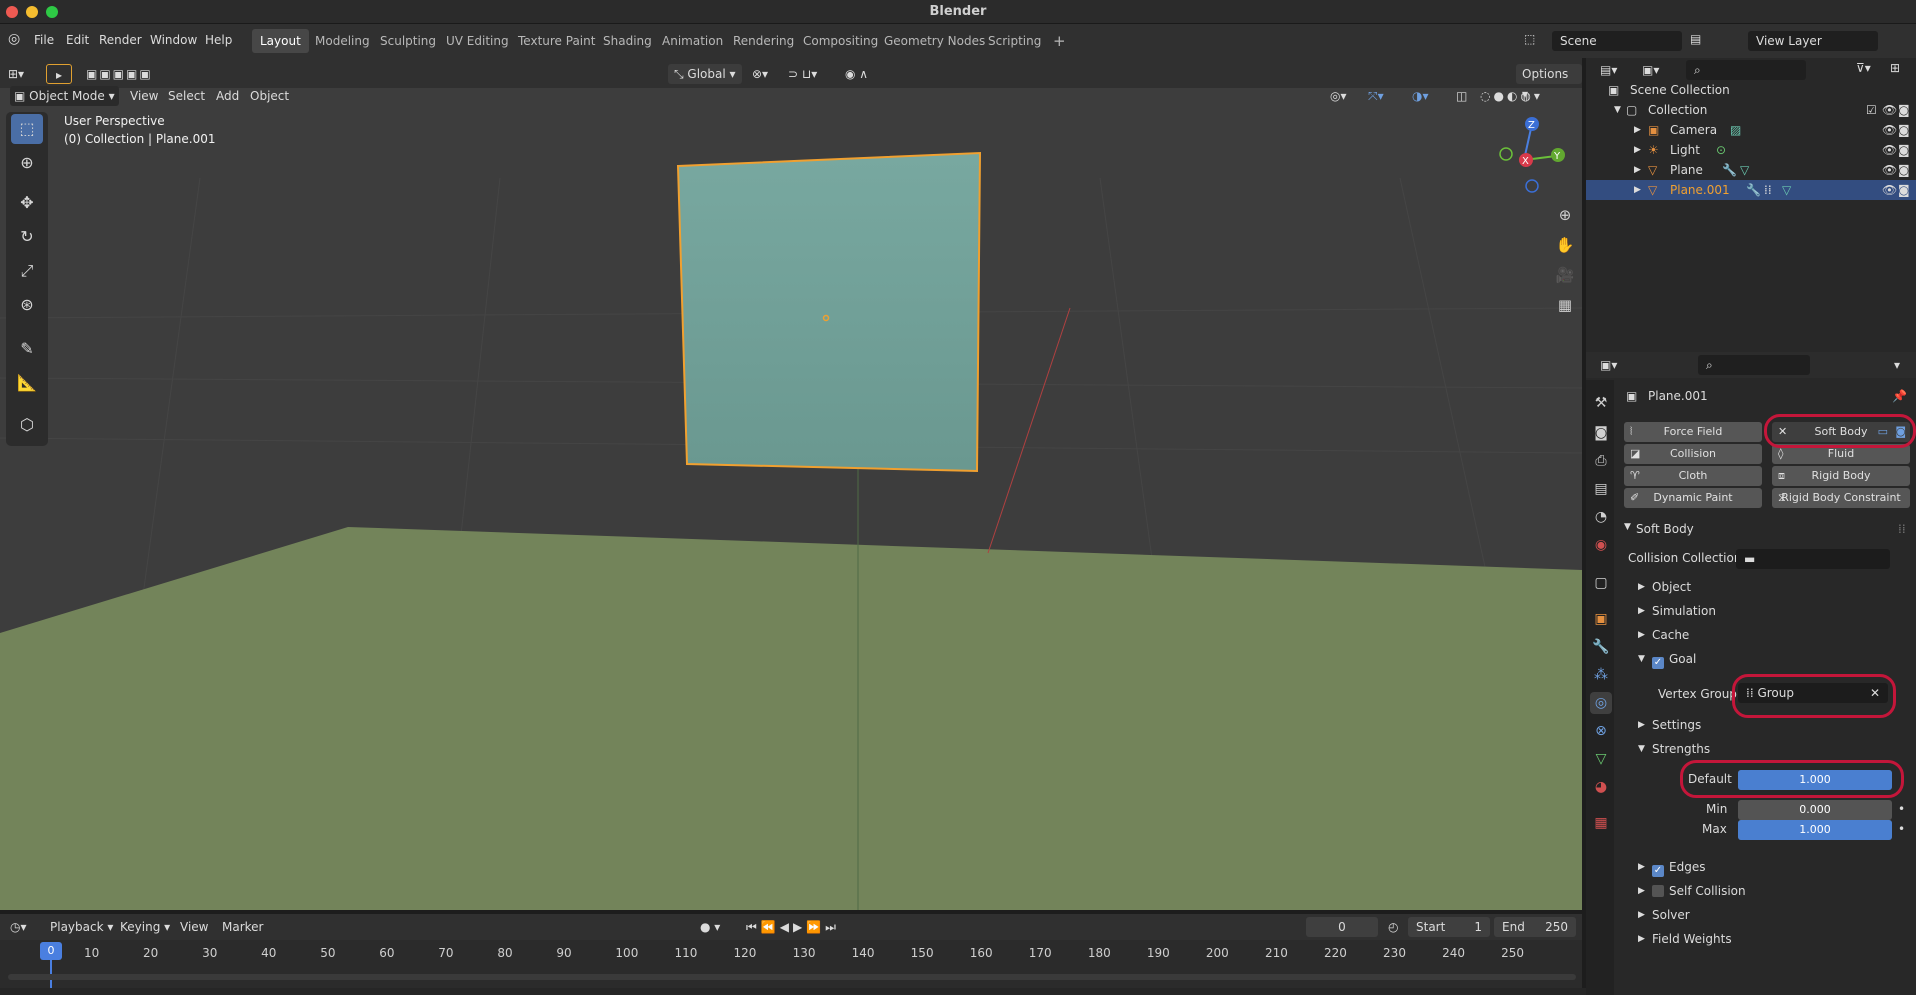 The width and height of the screenshot is (1916, 995). I want to click on timeline-scrollbar, so click(792, 977).